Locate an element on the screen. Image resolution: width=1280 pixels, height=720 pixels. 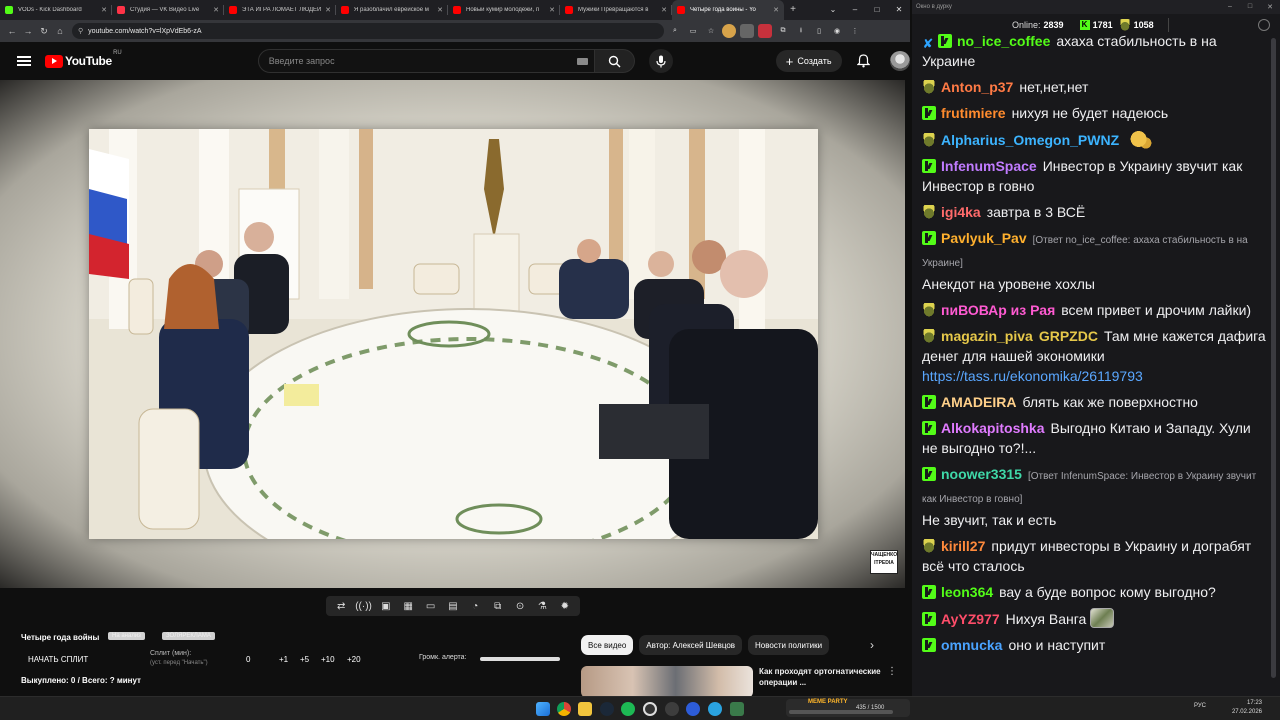
add-1-button: +1 is located at coordinates (283, 659).